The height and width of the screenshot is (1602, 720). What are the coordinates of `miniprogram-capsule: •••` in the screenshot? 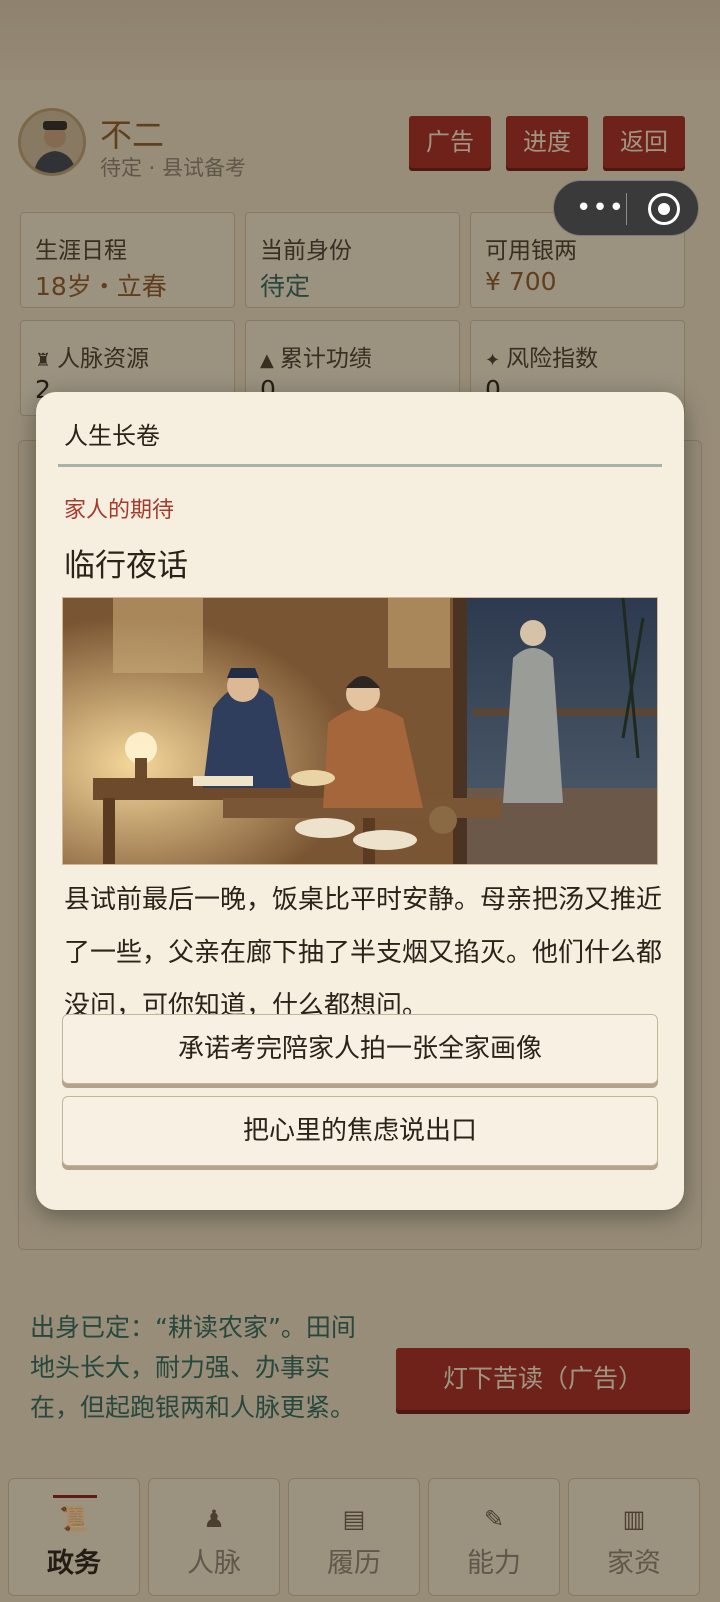 It's located at (626, 208).